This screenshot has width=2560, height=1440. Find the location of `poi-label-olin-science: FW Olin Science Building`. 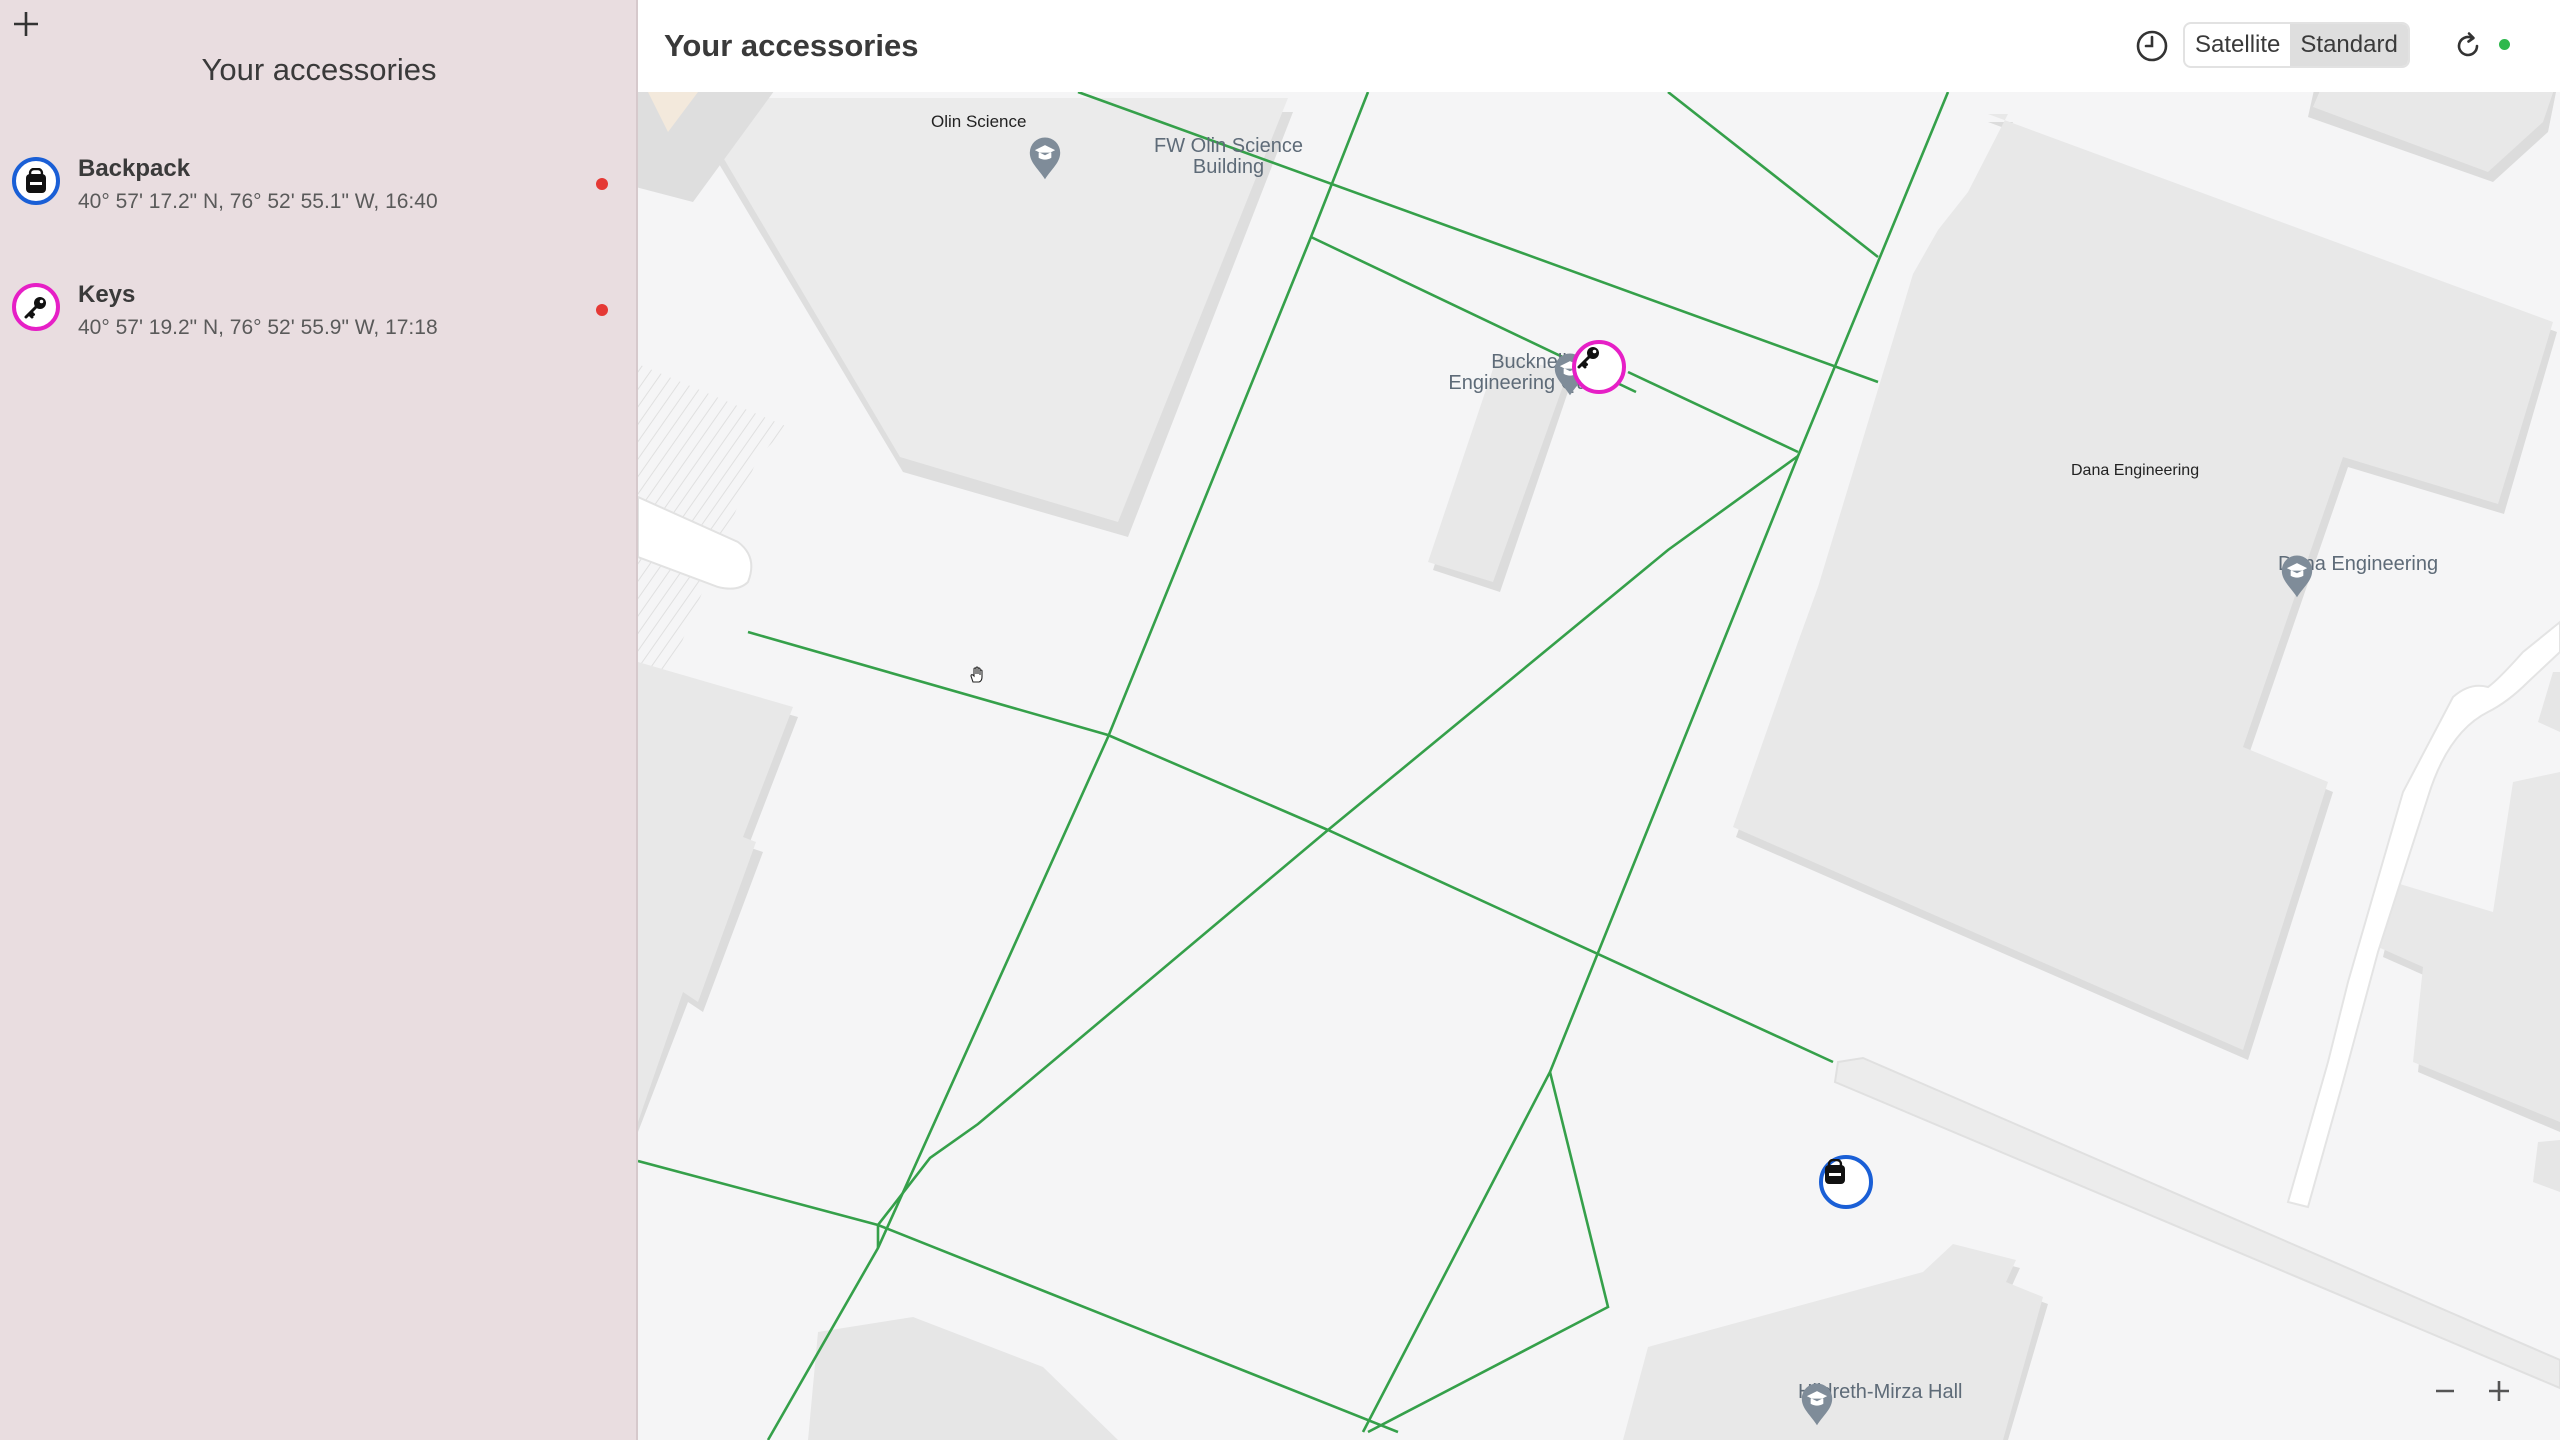

poi-label-olin-science: FW Olin Science Building is located at coordinates (1176, 157).